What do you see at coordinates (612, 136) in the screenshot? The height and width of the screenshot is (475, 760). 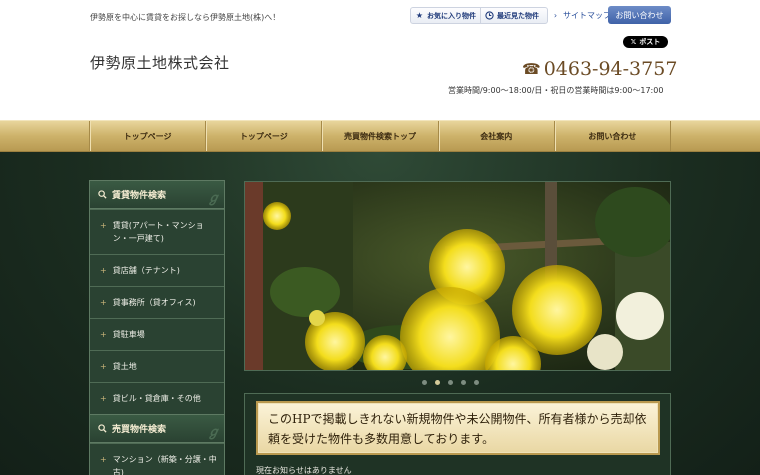 I see `nav-contact: お問い合わせ` at bounding box center [612, 136].